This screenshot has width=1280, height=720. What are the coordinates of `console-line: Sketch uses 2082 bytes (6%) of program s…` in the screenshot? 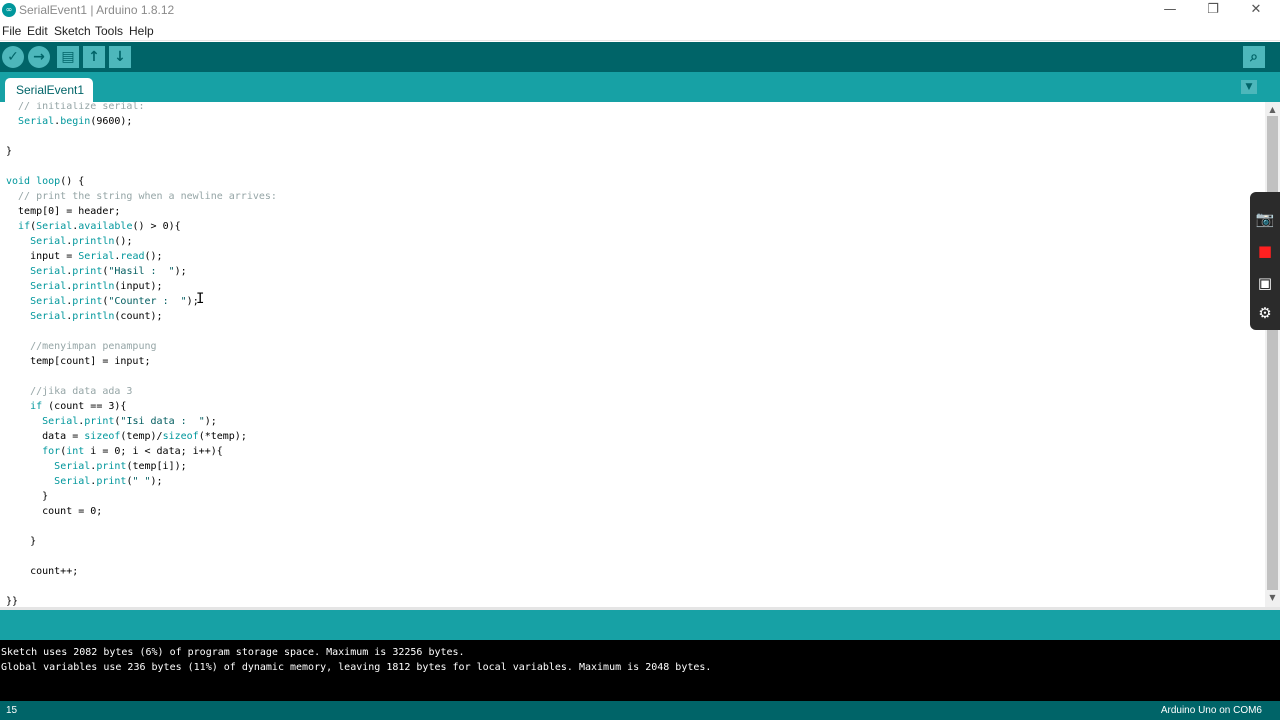 It's located at (233, 652).